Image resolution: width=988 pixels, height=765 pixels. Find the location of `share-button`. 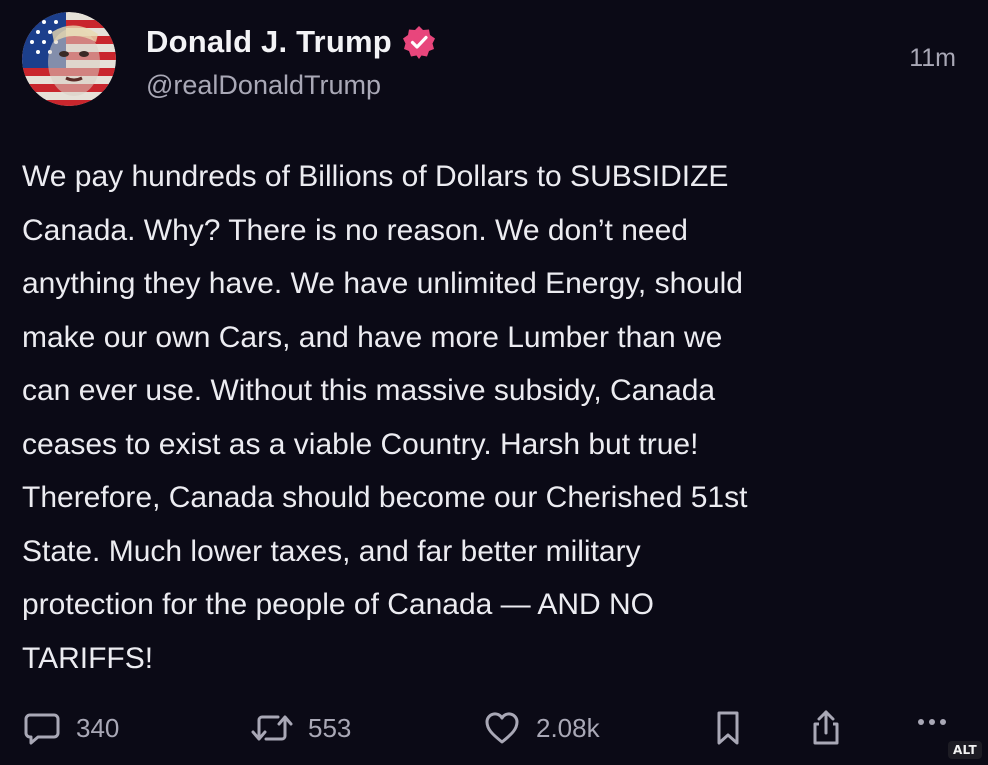

share-button is located at coordinates (826, 728).